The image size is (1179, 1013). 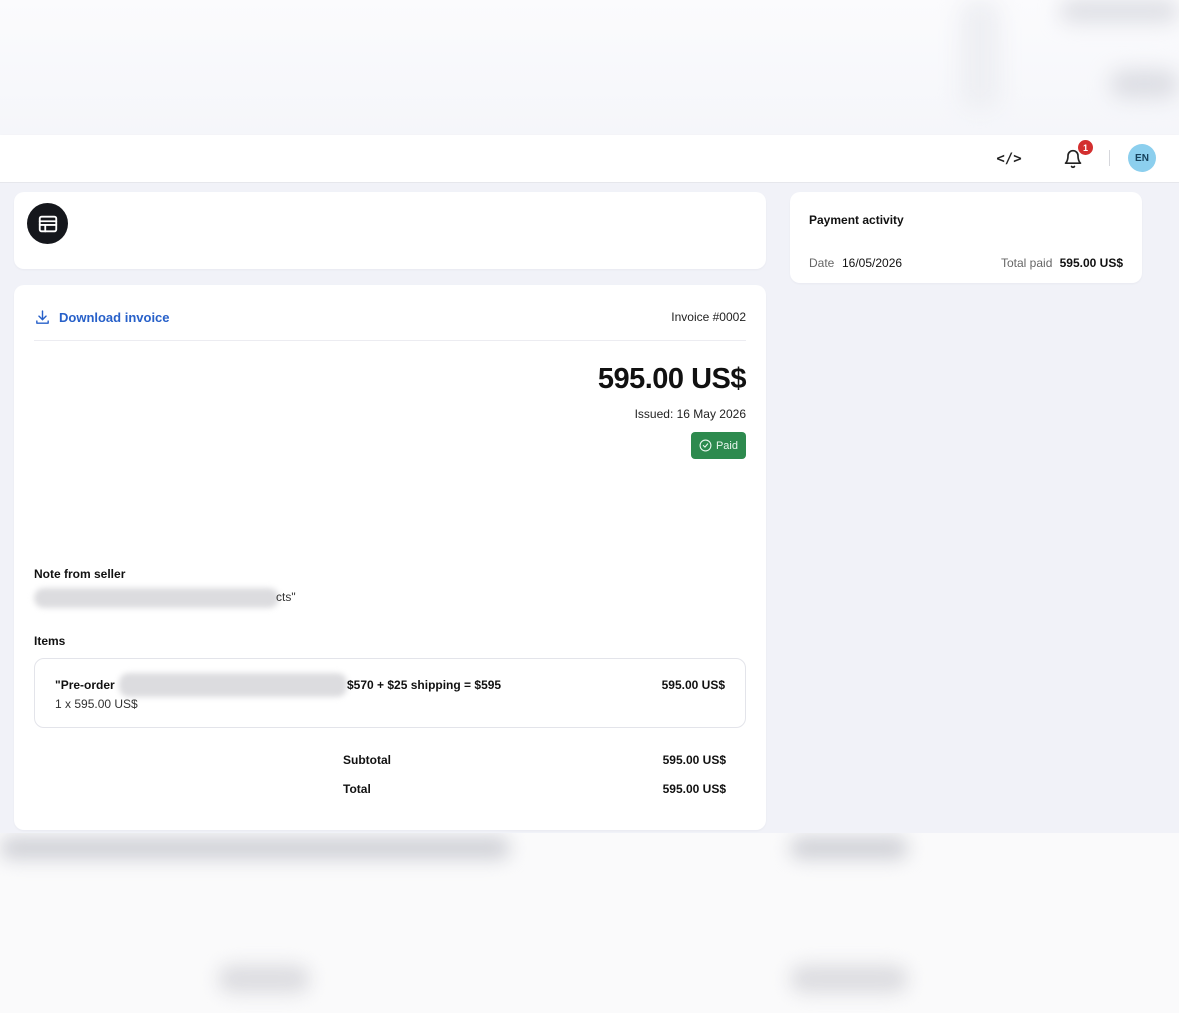 What do you see at coordinates (708, 317) in the screenshot?
I see `invoice-number: Invoice #0002` at bounding box center [708, 317].